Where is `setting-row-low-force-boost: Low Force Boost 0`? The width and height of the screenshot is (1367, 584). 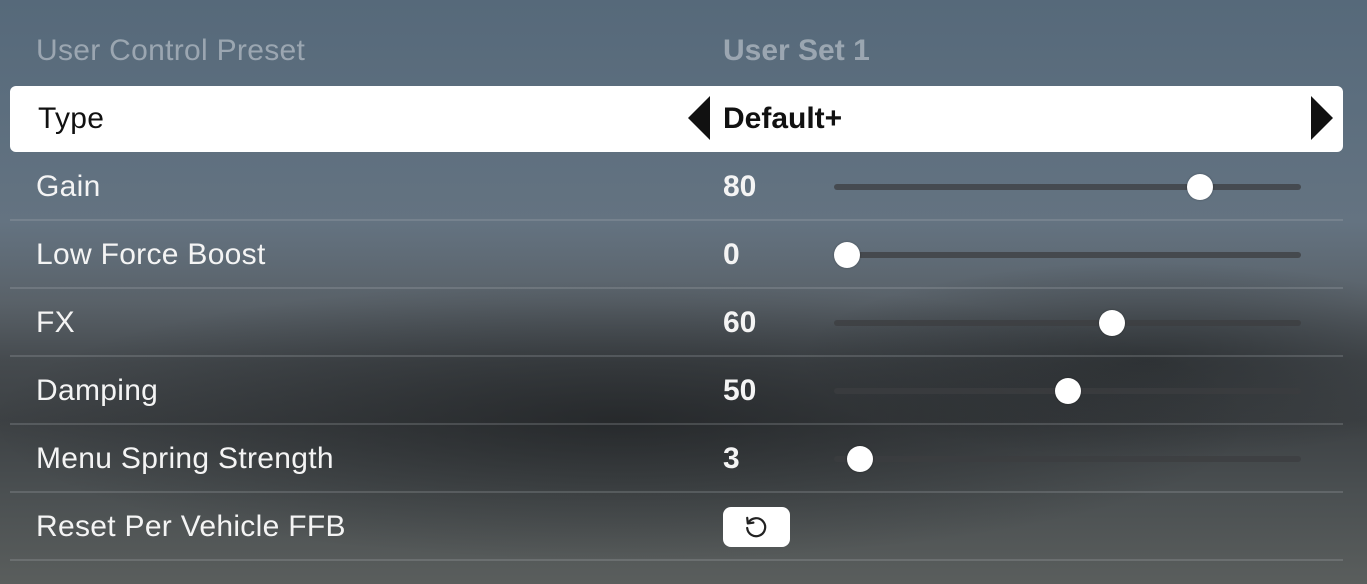 setting-row-low-force-boost: Low Force Boost 0 is located at coordinates (676, 255).